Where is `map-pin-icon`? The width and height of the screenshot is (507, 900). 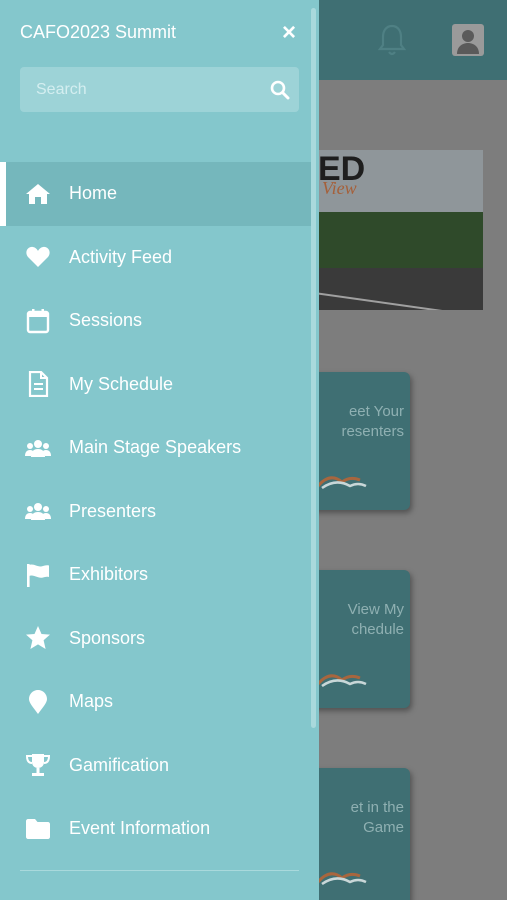
map-pin-icon is located at coordinates (38, 702).